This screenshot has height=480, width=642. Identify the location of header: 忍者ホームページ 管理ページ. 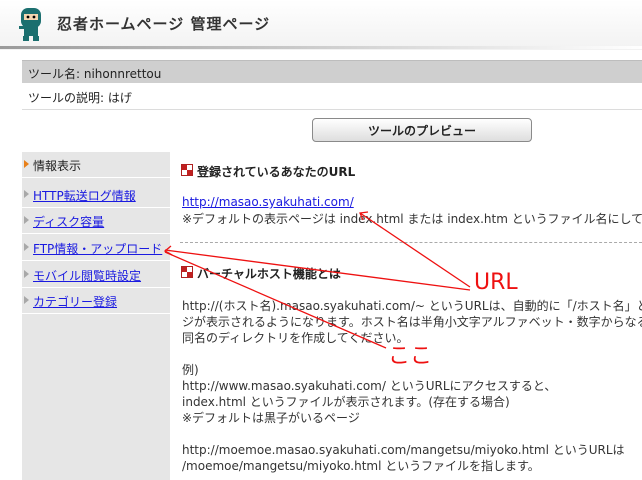
(321, 25).